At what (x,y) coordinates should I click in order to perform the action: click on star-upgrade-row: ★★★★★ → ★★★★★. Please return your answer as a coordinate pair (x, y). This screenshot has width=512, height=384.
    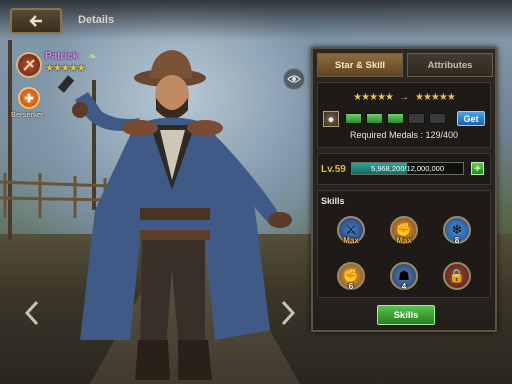
    Looking at the image, I should click on (404, 97).